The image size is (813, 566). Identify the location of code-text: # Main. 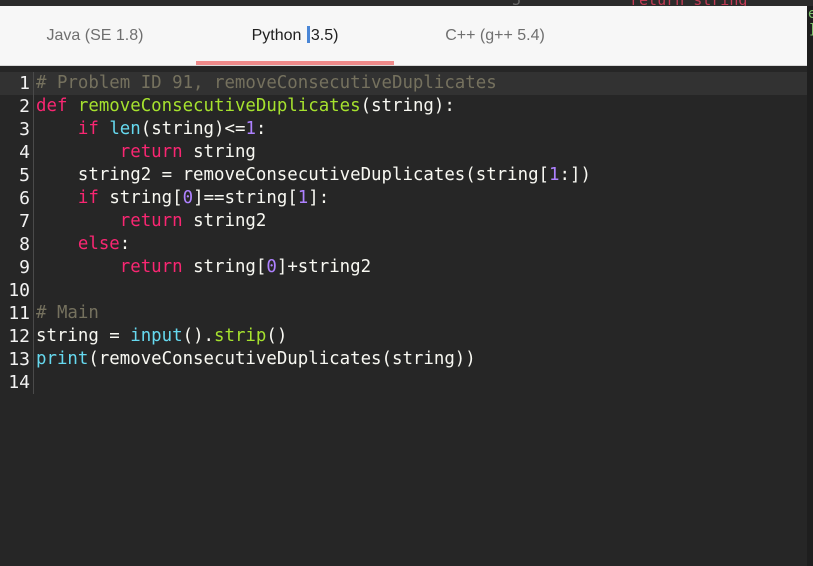
(67, 313).